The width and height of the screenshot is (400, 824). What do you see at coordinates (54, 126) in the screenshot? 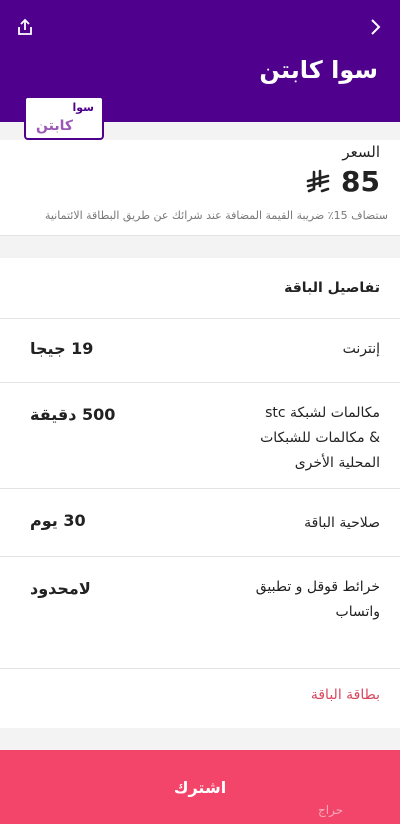
I see `logo-text-captain: كابتن` at bounding box center [54, 126].